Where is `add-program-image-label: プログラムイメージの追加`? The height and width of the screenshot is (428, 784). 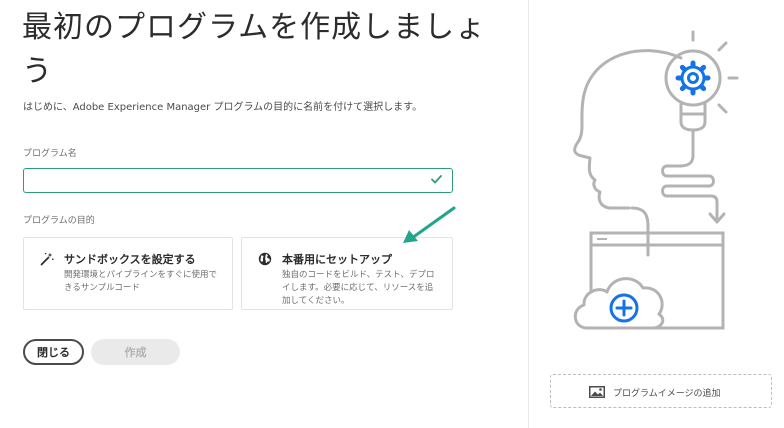 add-program-image-label: プログラムイメージの追加 is located at coordinates (667, 394).